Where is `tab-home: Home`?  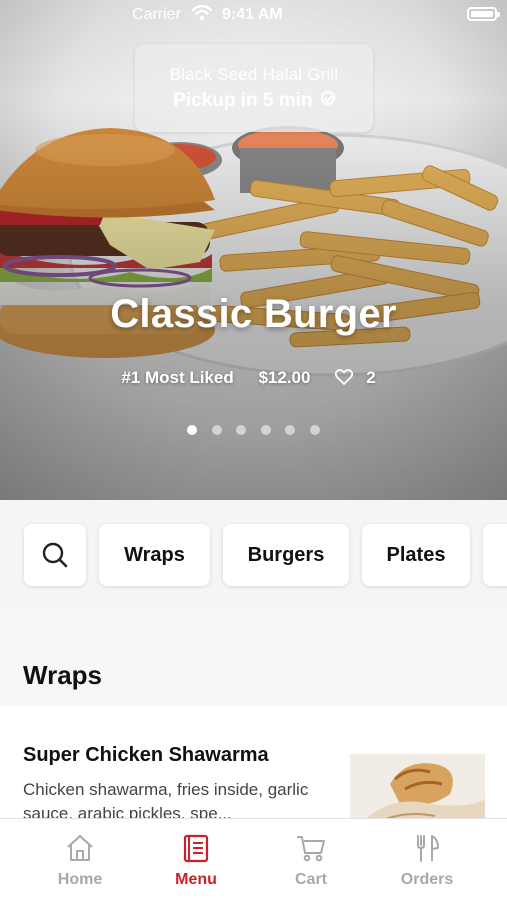
tab-home: Home is located at coordinates (80, 859).